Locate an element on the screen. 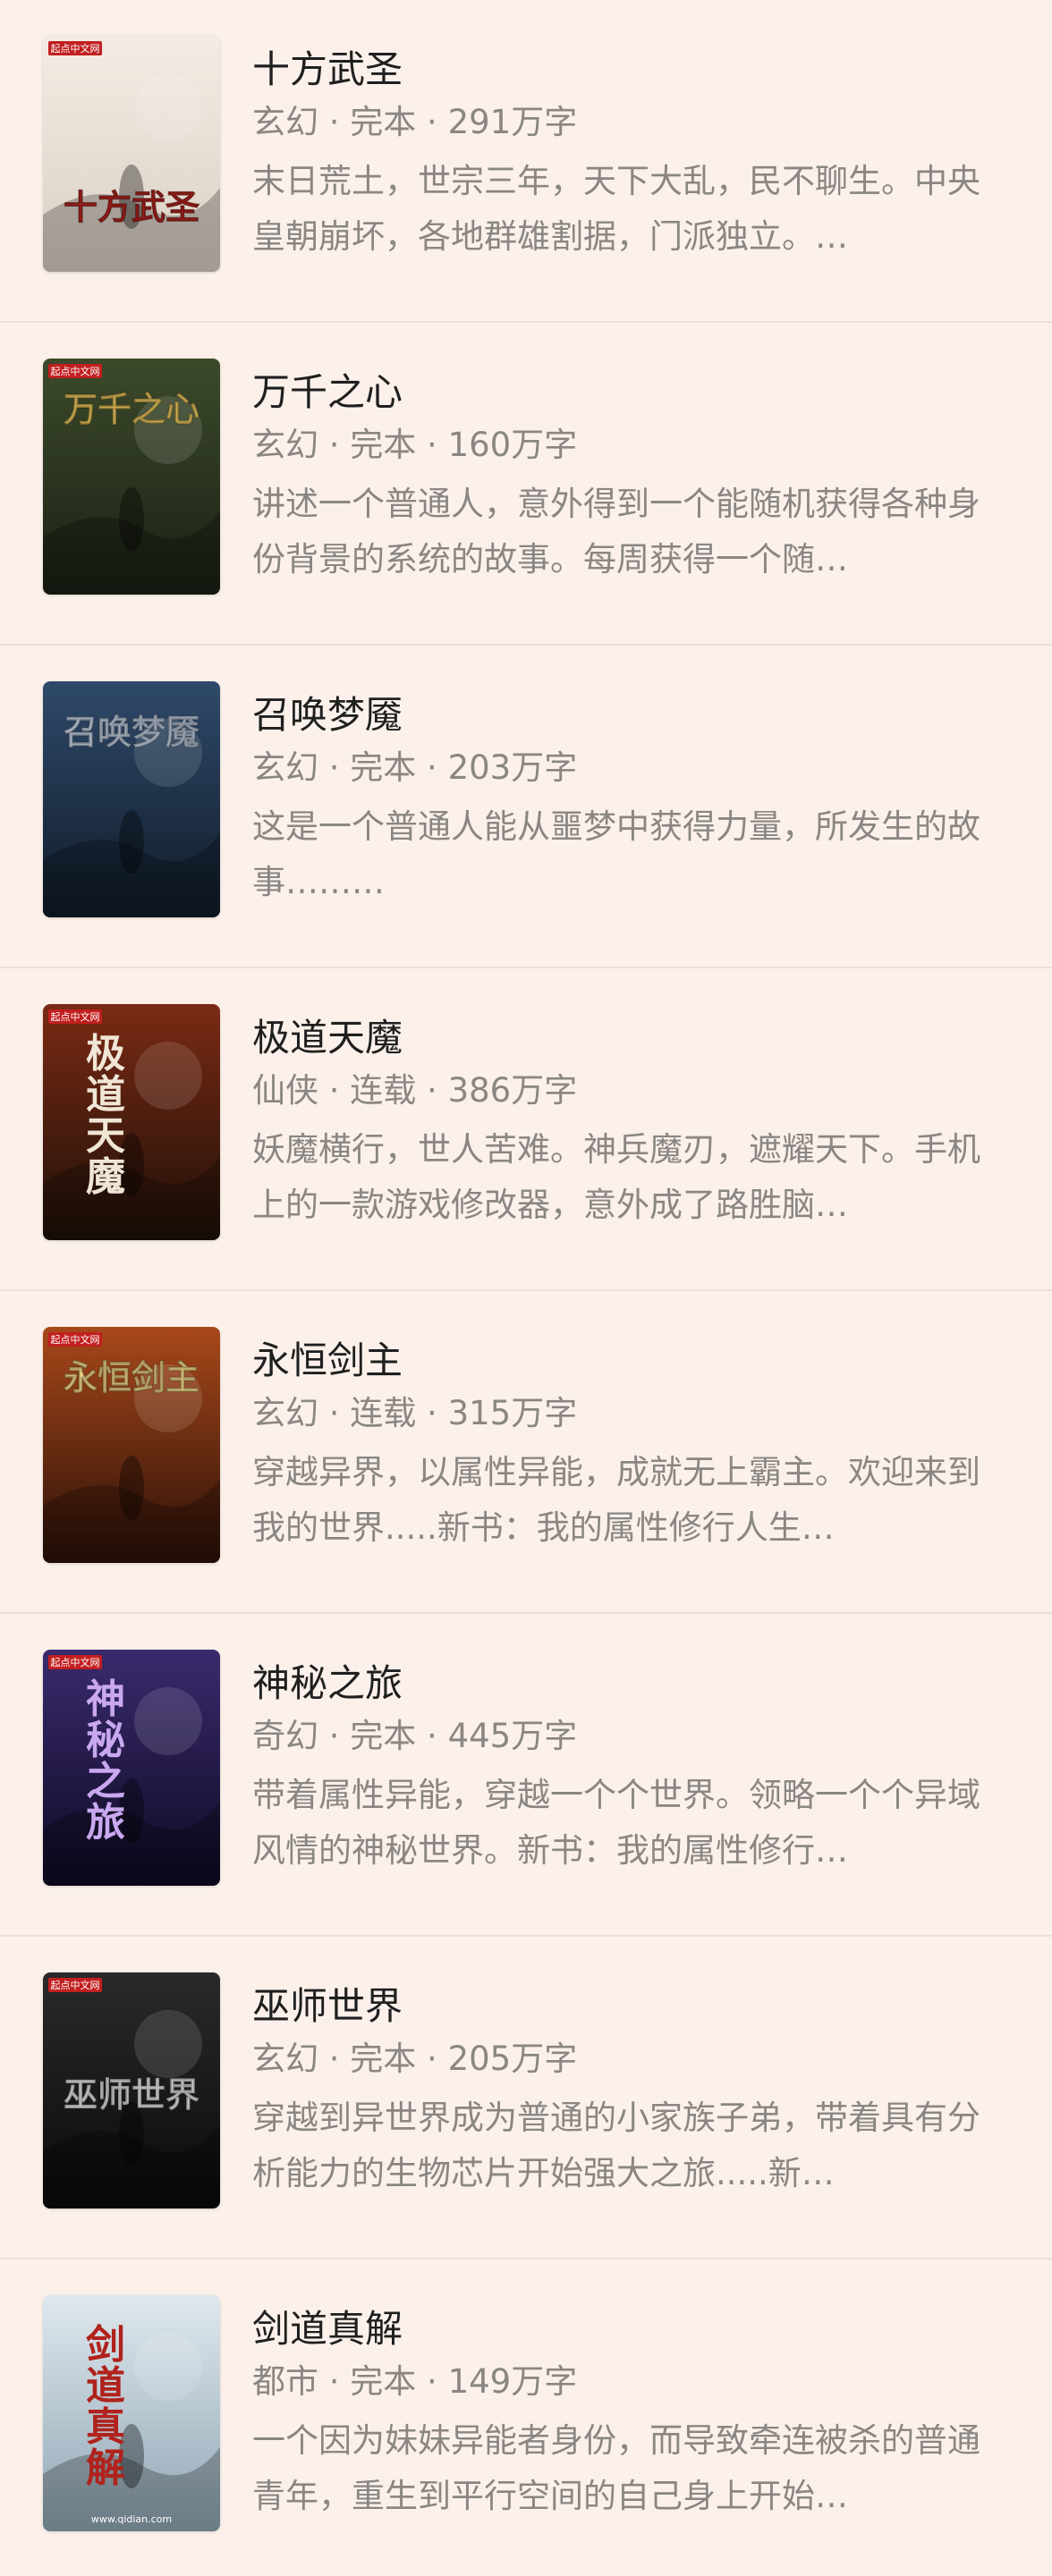 The image size is (1052, 2576). svg-text: 巫师世界 is located at coordinates (131, 2094).